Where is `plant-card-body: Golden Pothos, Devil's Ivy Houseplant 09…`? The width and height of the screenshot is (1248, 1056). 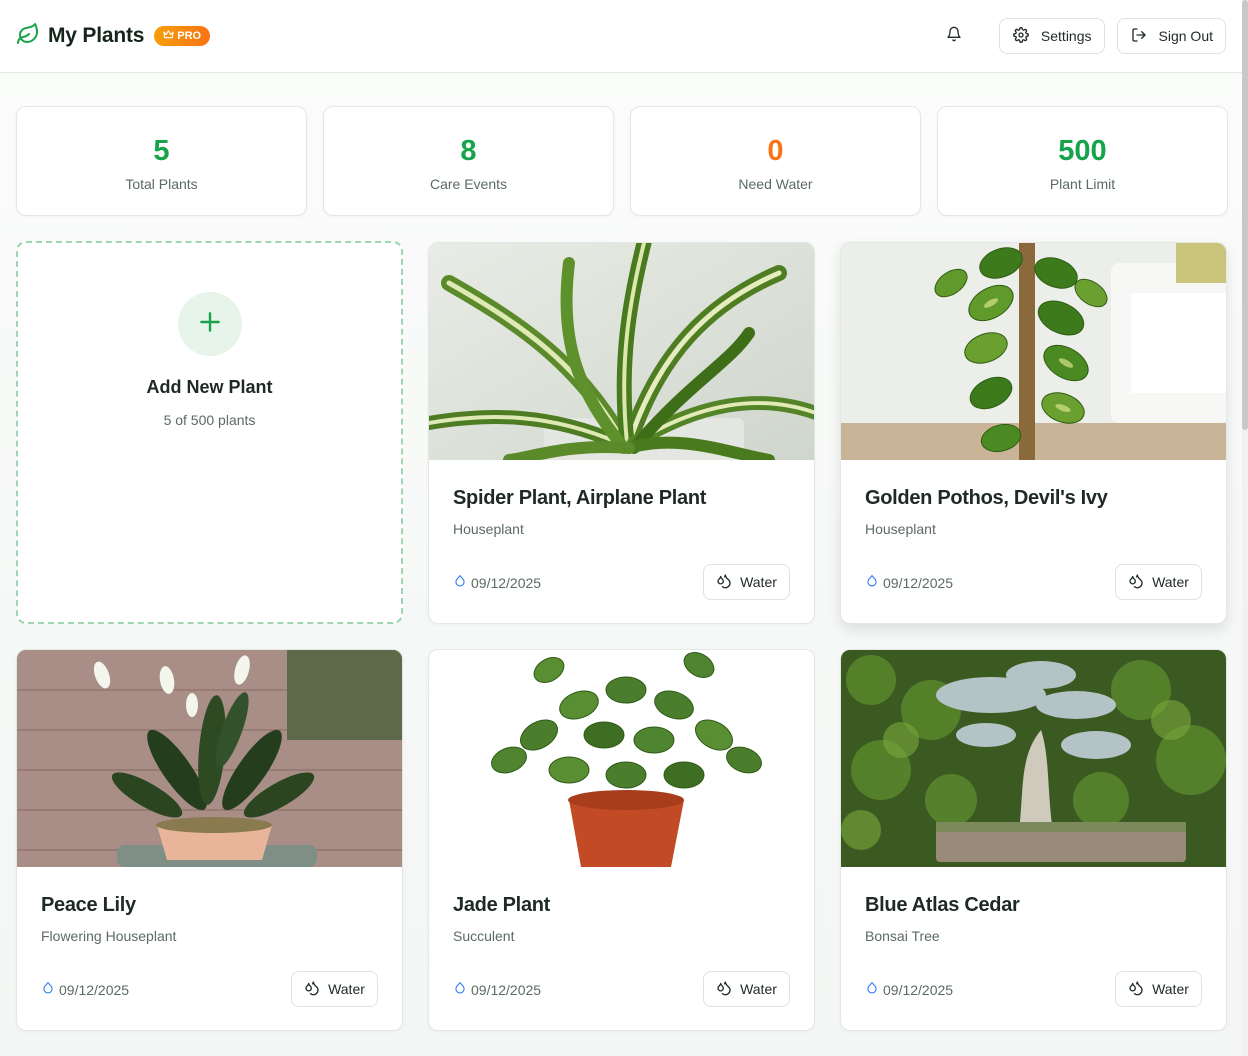
plant-card-body: Golden Pothos, Devil's Ivy Houseplant 09… is located at coordinates (1033, 541).